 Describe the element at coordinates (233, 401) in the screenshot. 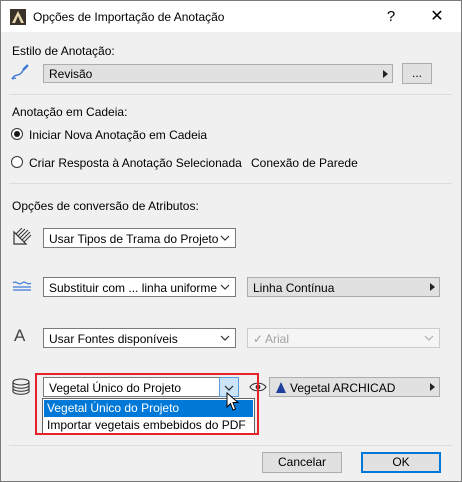

I see `mouse-cursor-icon` at that location.